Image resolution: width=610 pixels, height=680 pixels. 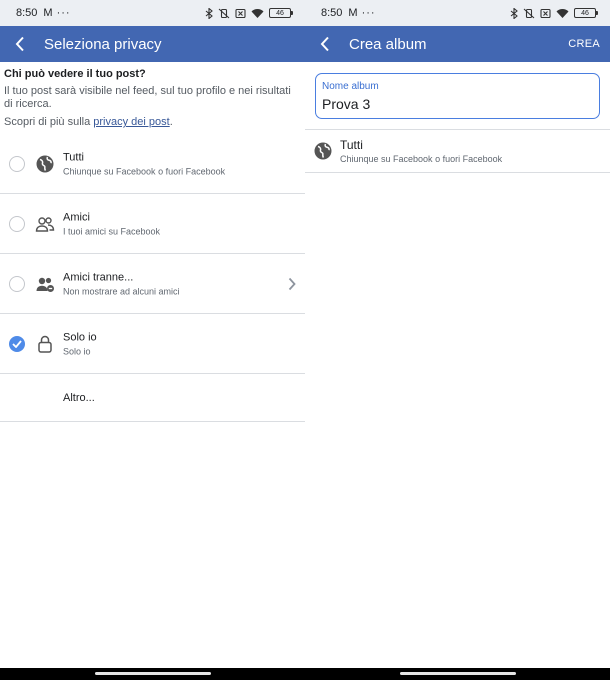 I want to click on album-name-field: Nome album Prova 3, so click(x=457, y=96).